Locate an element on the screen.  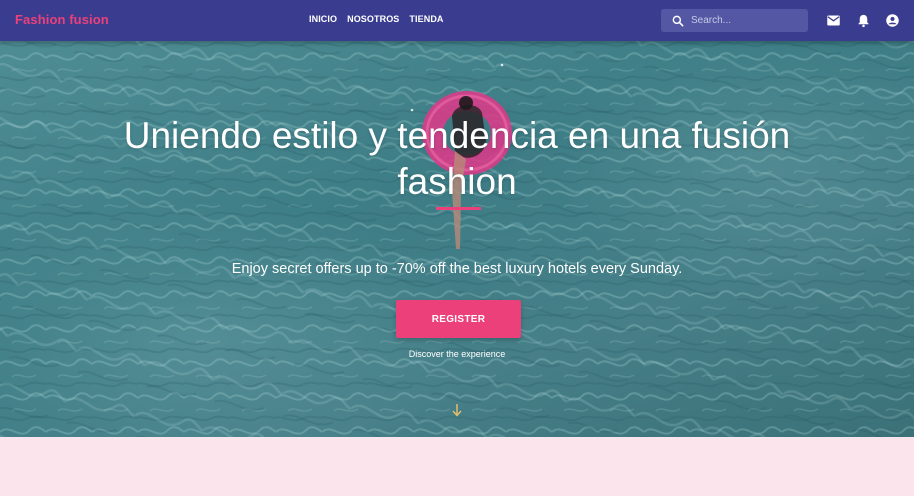
account-icon is located at coordinates (892, 20).